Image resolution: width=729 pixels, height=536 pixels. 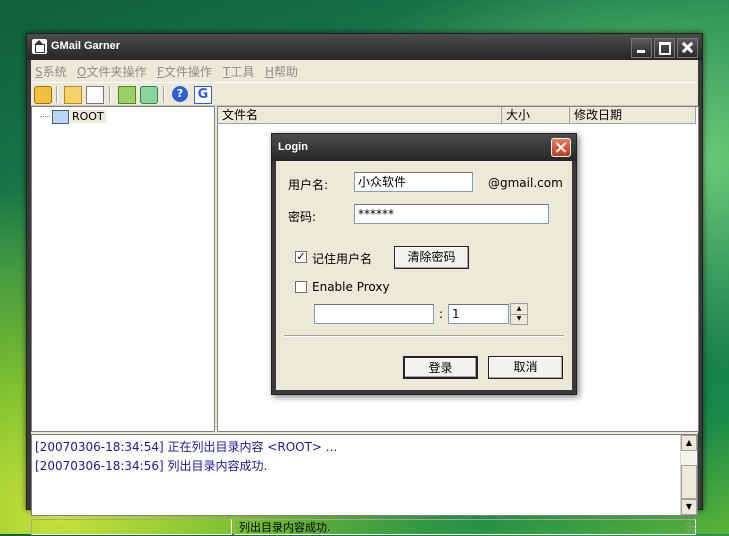 What do you see at coordinates (127, 95) in the screenshot?
I see `folder-up-icon` at bounding box center [127, 95].